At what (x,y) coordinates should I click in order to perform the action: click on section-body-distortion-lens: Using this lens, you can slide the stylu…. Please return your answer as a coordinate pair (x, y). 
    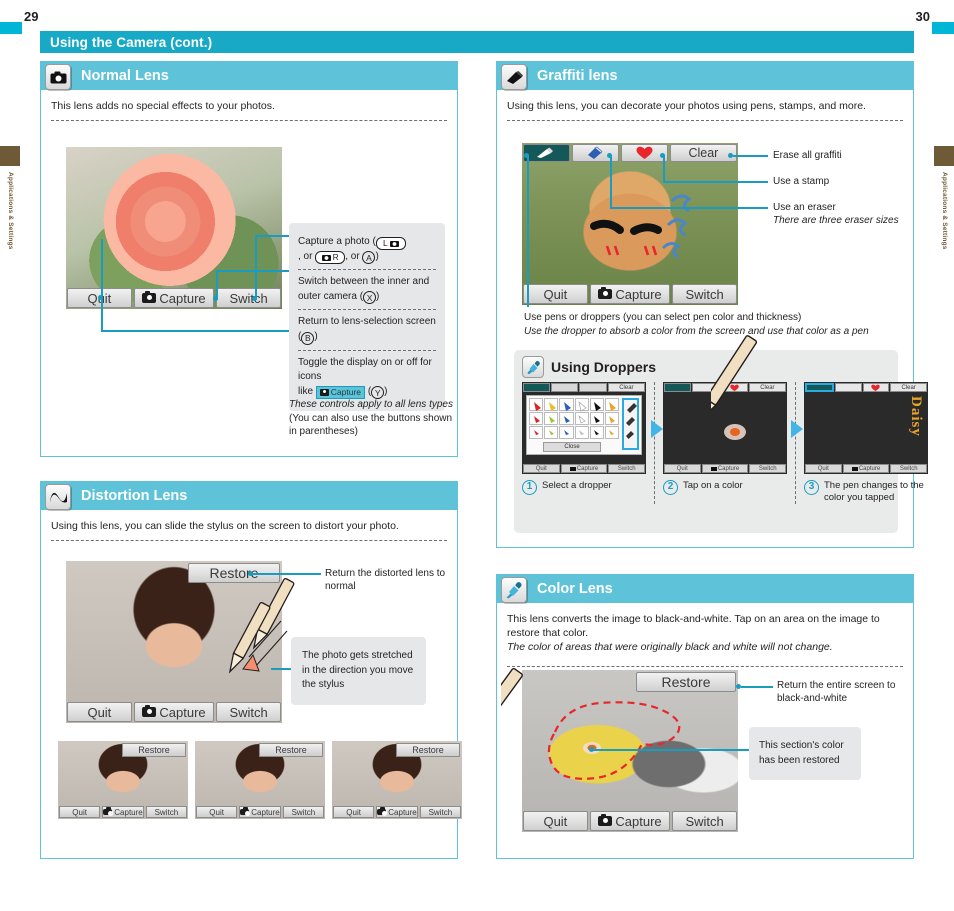
    Looking at the image, I should click on (249, 530).